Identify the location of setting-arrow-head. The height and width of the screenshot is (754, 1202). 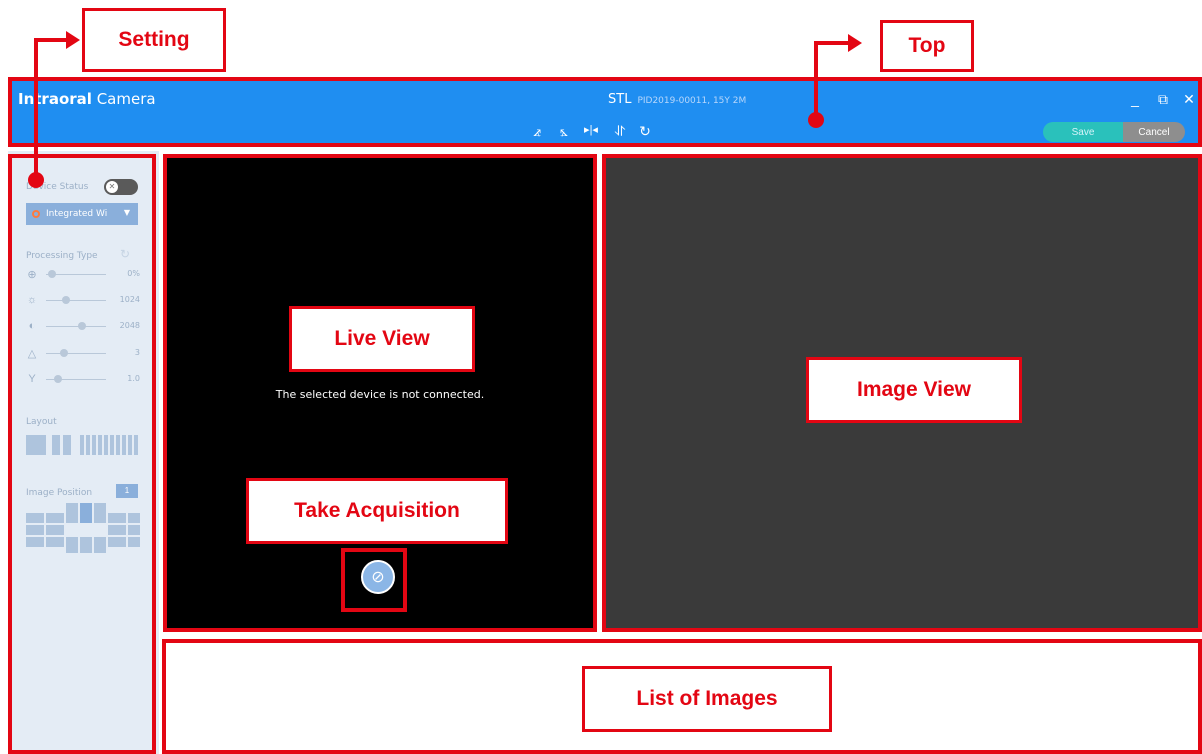
(73, 40).